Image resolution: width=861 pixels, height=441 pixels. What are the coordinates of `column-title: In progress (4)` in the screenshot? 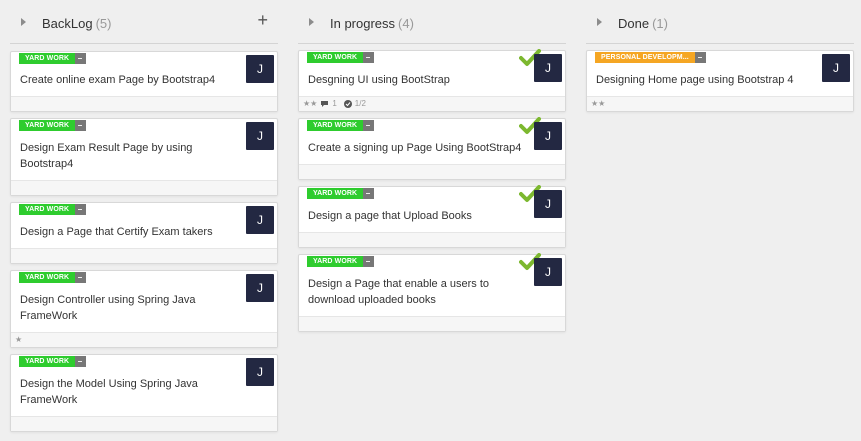 It's located at (372, 23).